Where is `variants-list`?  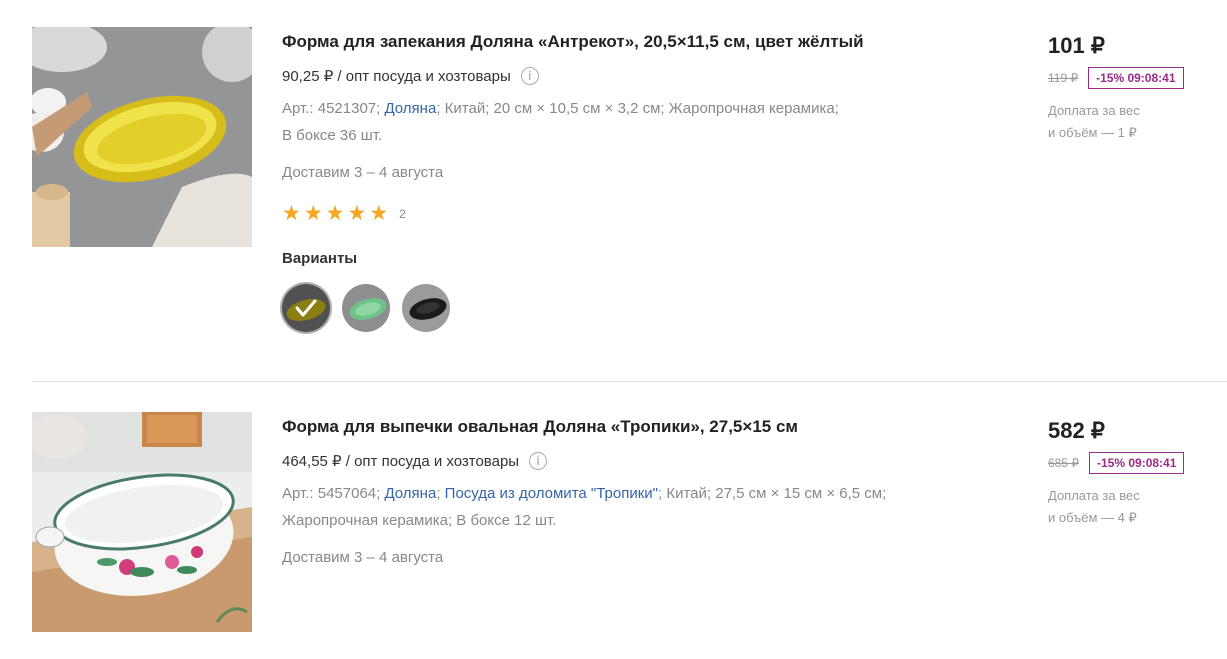
variants-list is located at coordinates (622, 308).